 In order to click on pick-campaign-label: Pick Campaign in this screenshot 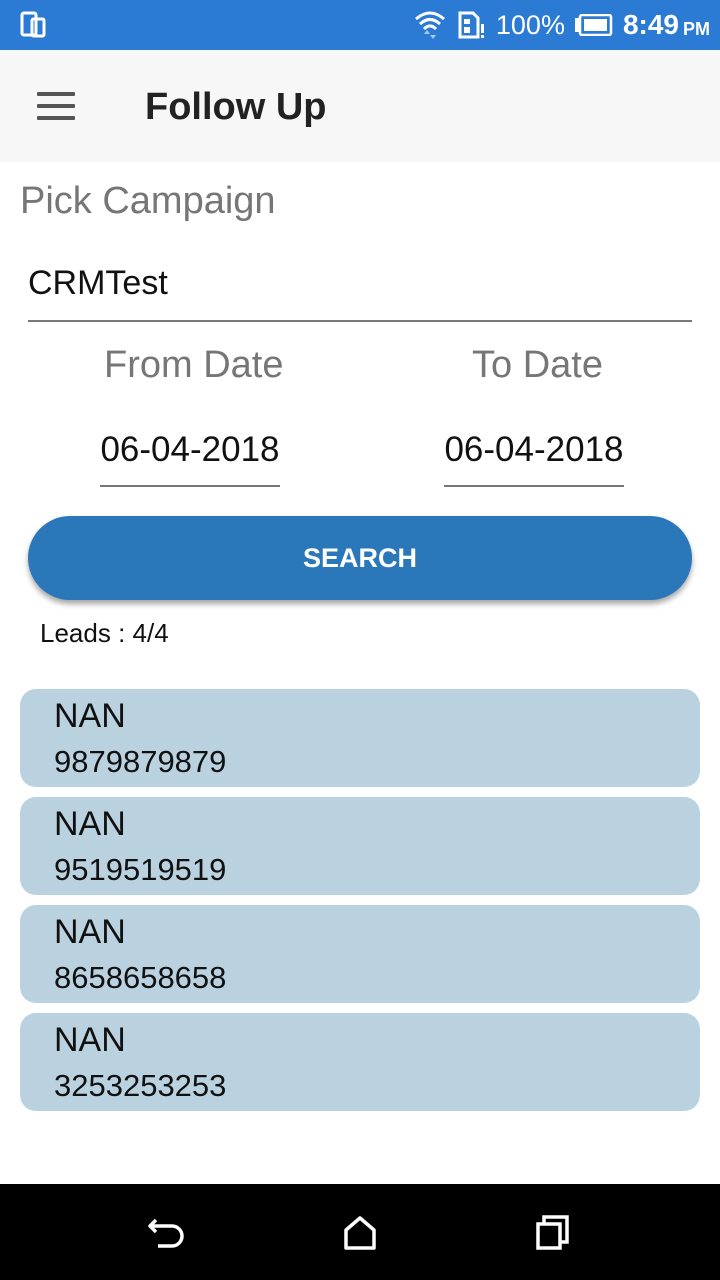, I will do `click(148, 201)`.